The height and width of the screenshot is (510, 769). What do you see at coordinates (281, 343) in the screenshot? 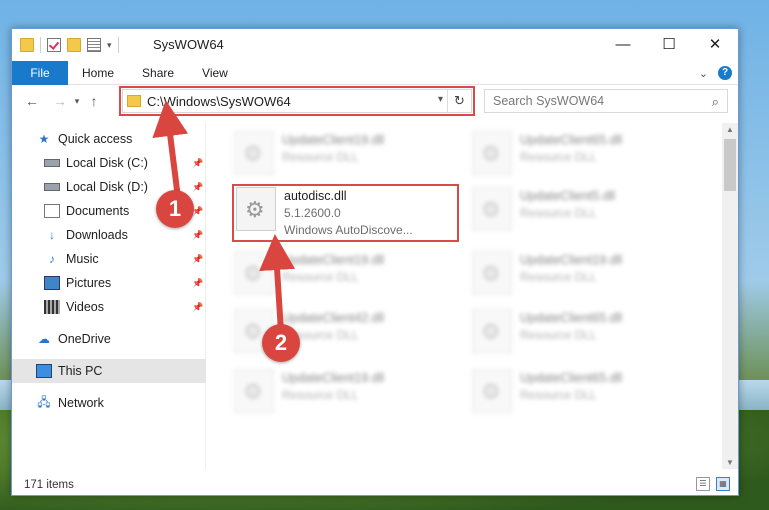
I see `step-2-callout: 2` at bounding box center [281, 343].